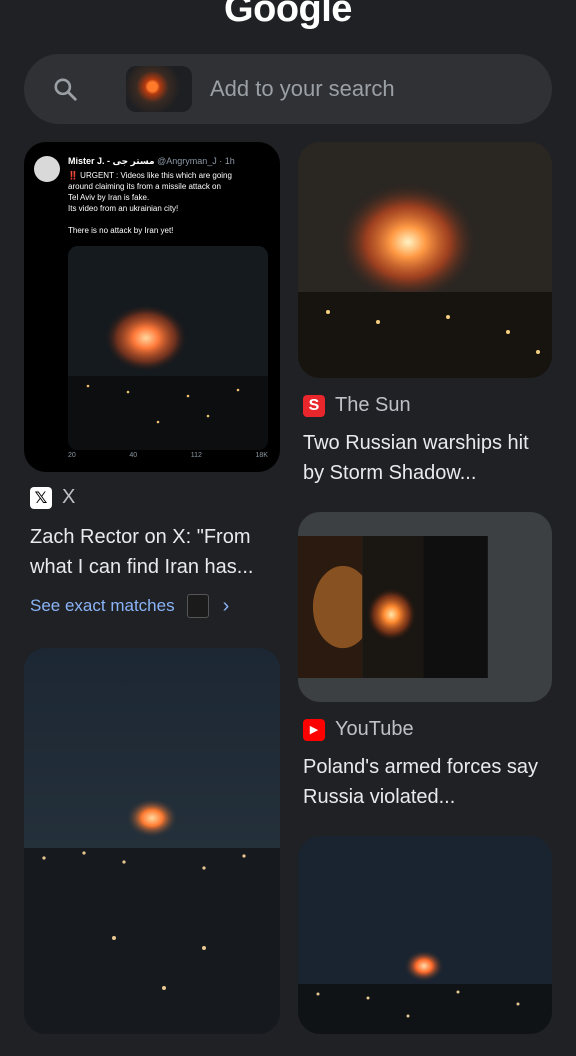  I want to click on google-logo: Google, so click(288, 15).